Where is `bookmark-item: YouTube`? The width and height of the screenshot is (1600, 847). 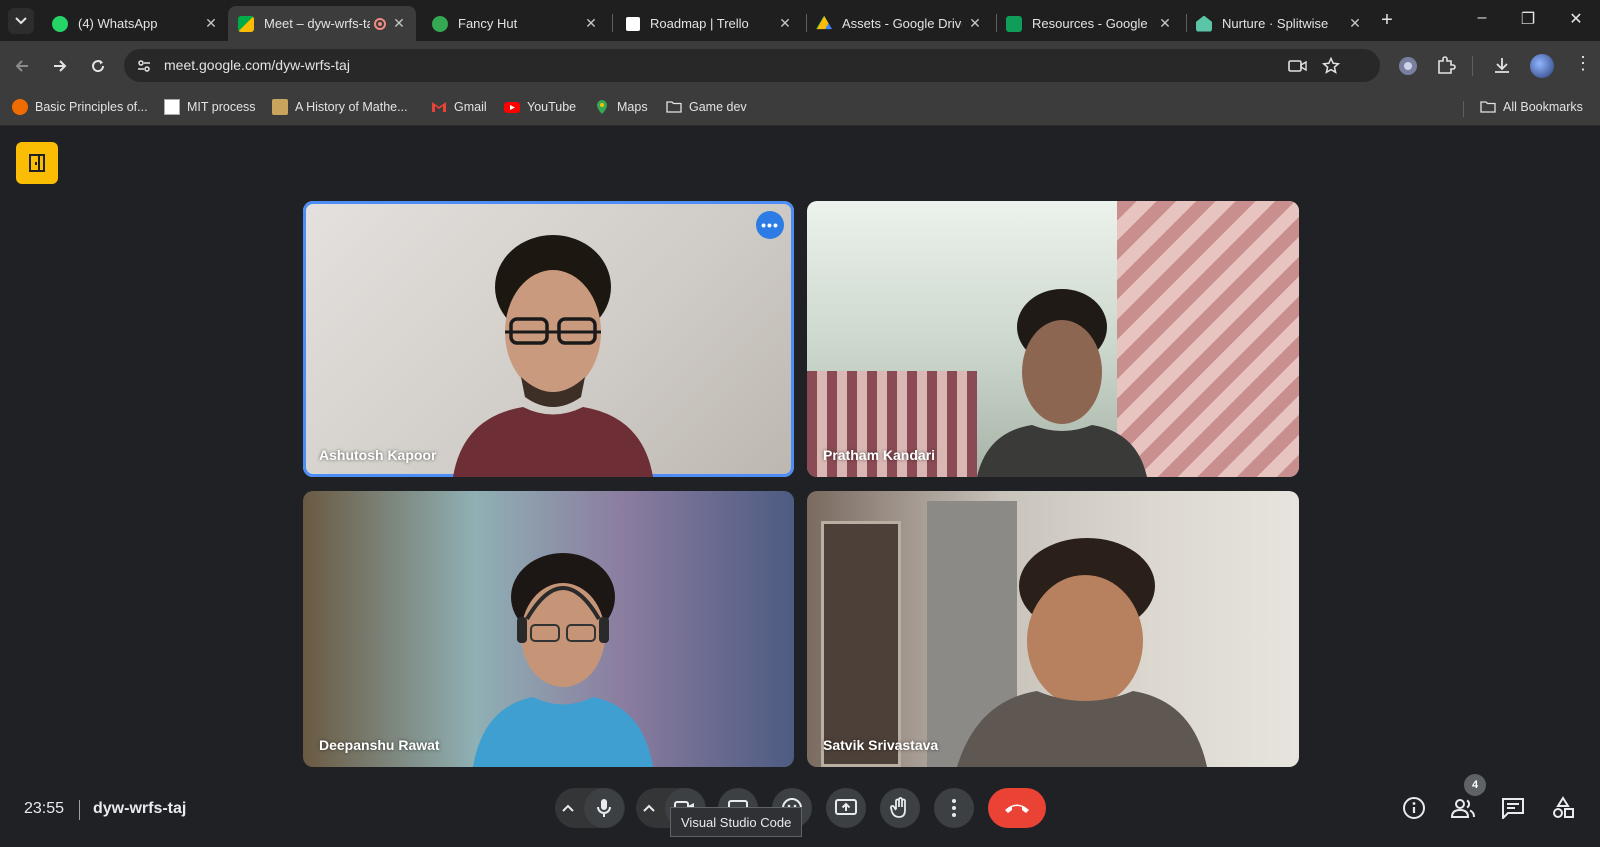
bookmark-item: YouTube is located at coordinates (540, 107).